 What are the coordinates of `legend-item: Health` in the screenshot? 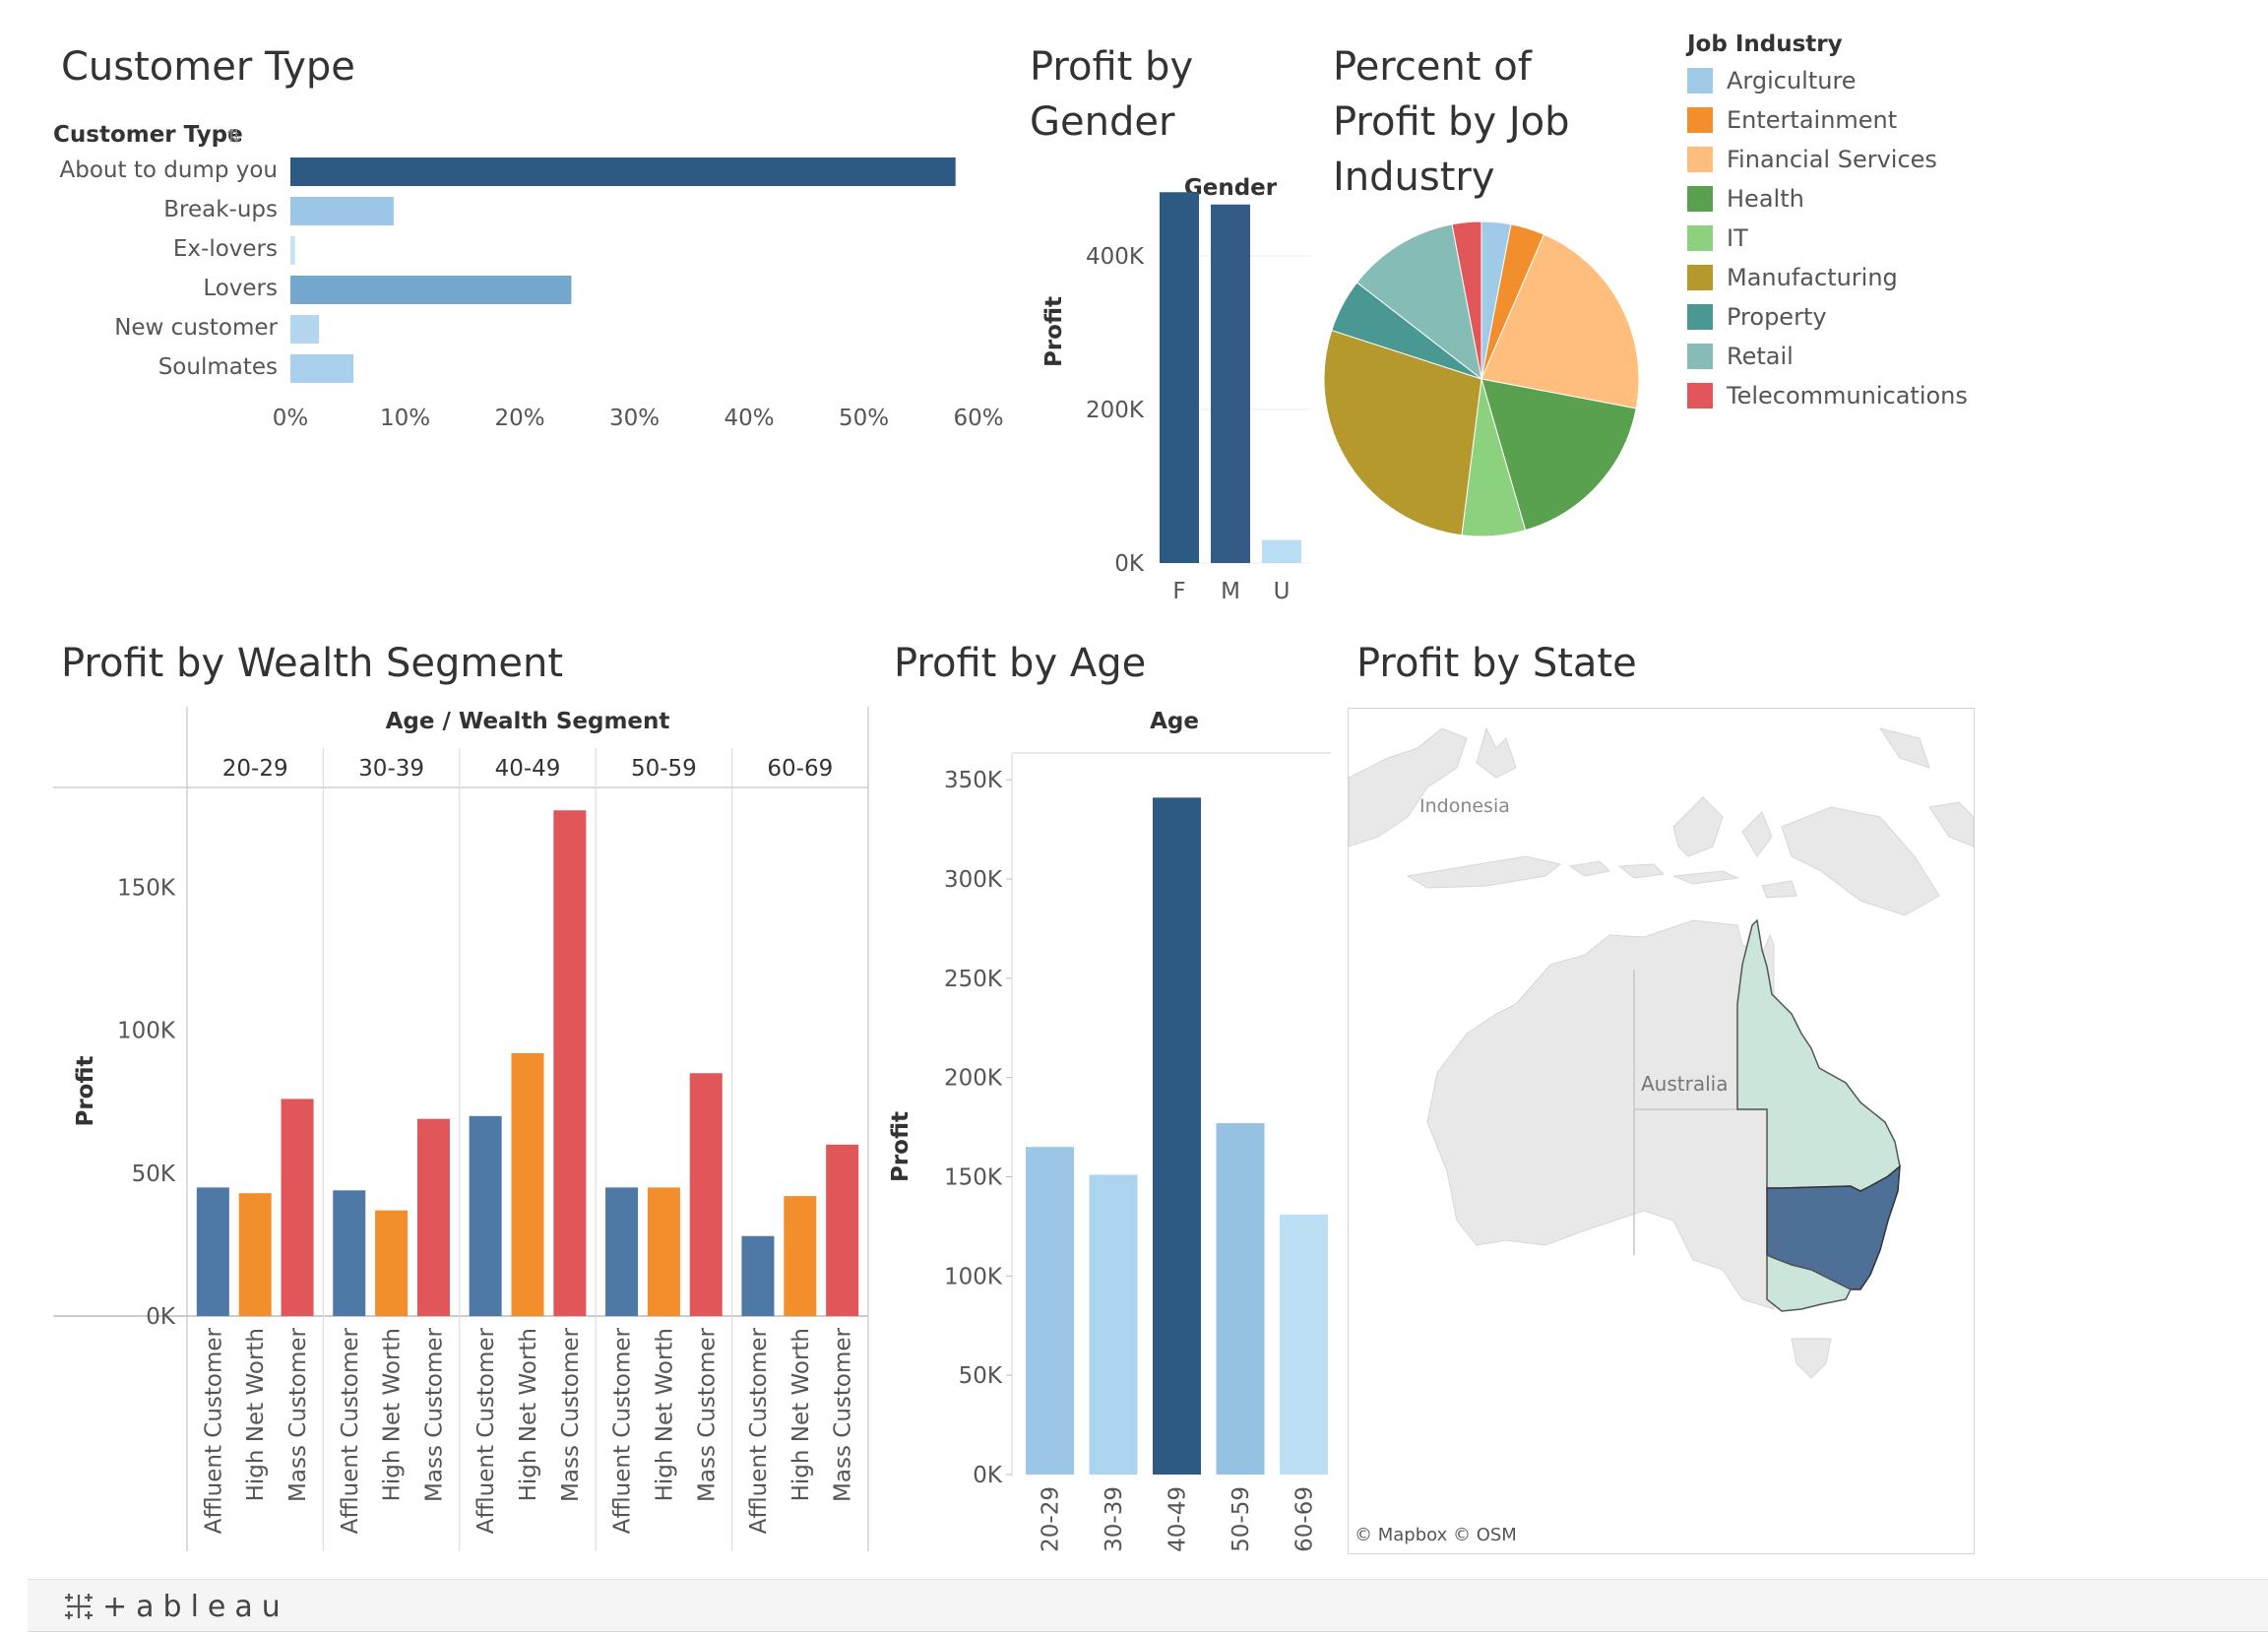 It's located at (1835, 199).